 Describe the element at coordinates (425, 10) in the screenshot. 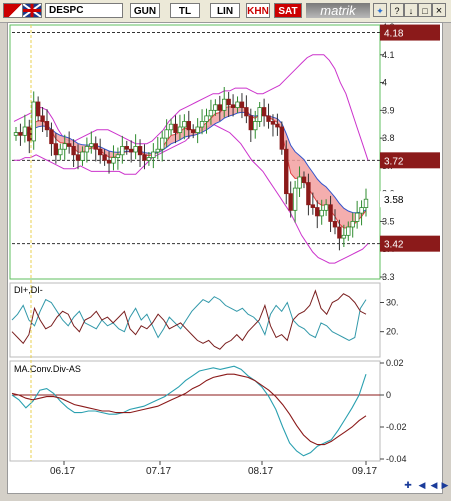

I see `maximize-icon: □` at that location.